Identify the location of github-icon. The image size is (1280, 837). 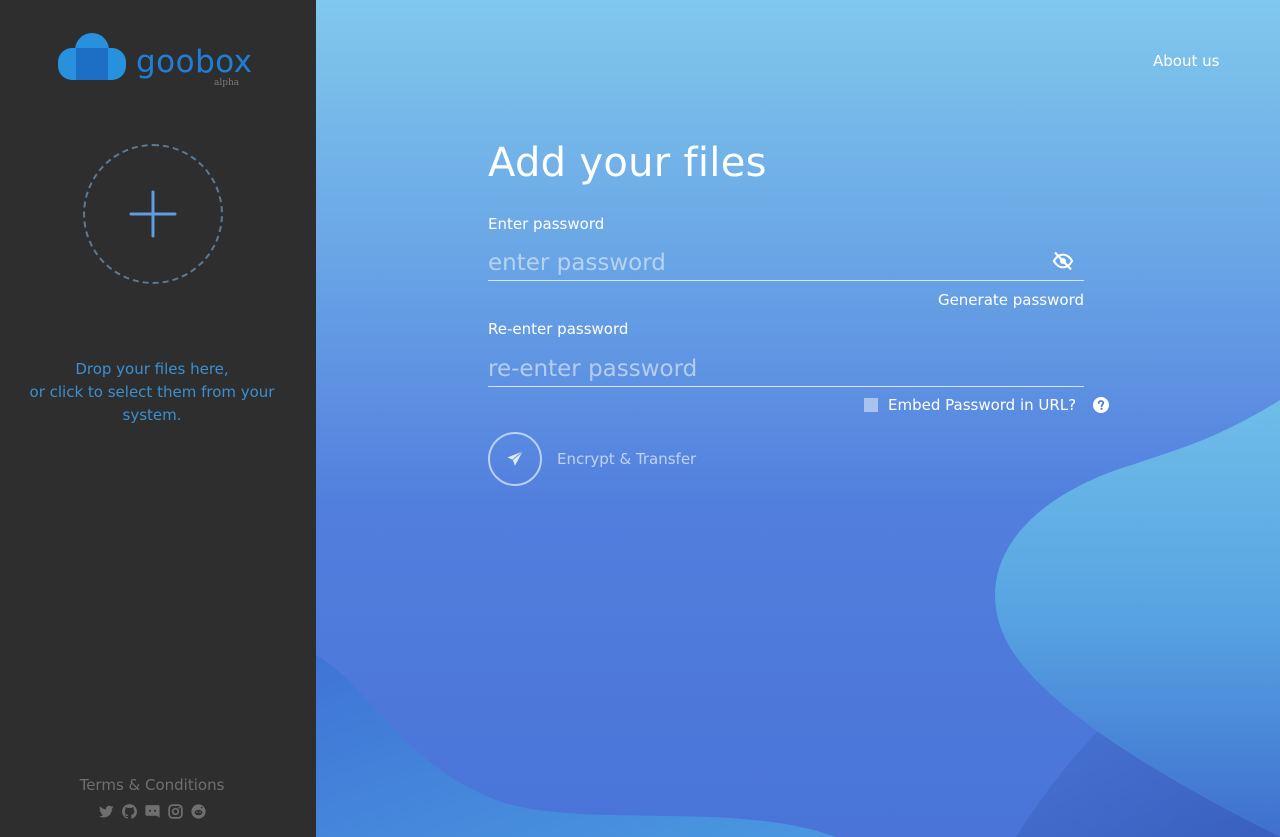
(129, 811).